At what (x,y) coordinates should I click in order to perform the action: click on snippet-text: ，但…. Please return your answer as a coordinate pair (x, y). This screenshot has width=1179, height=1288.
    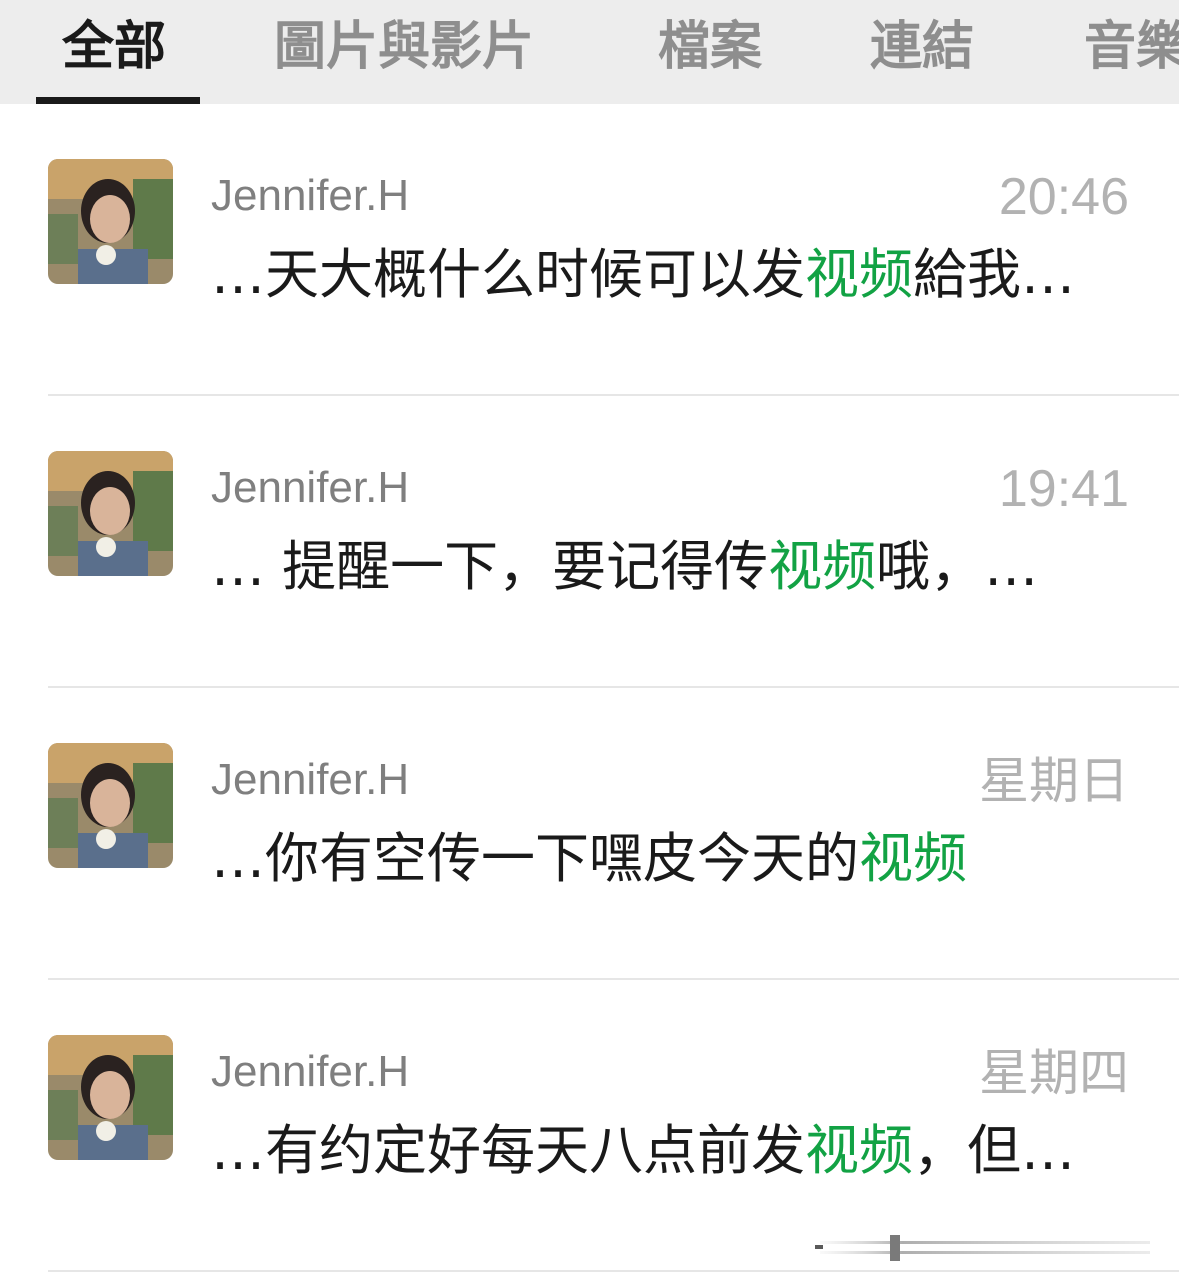
    Looking at the image, I should click on (994, 1150).